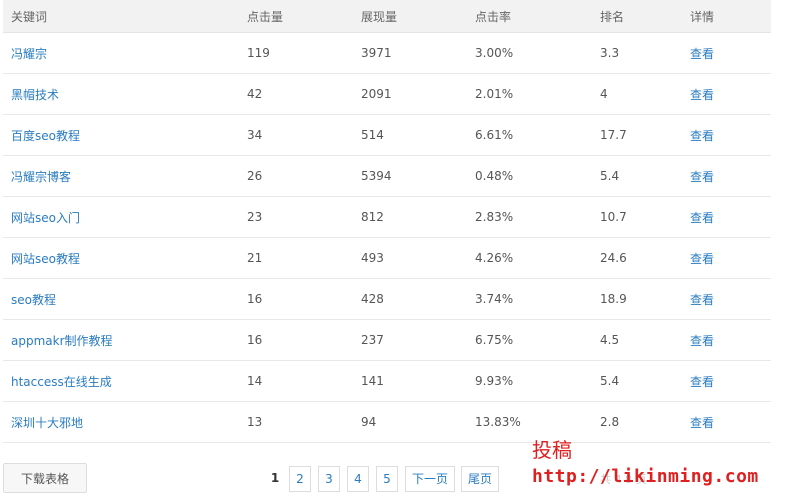 The height and width of the screenshot is (497, 793). What do you see at coordinates (296, 53) in the screenshot?
I see `clicks-cell: 119` at bounding box center [296, 53].